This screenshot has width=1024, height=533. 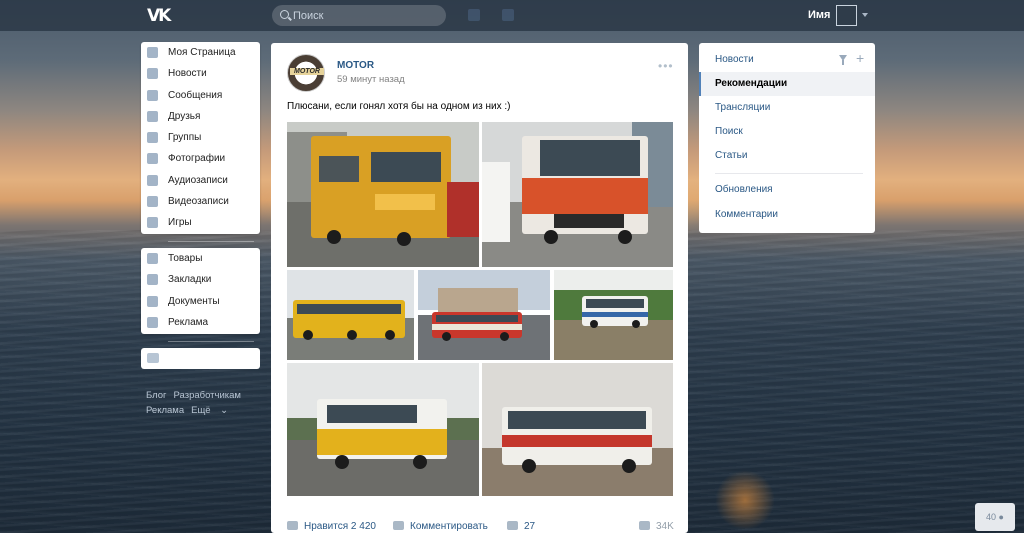 I want to click on sidebar-item: Друзья, so click(x=200, y=116).